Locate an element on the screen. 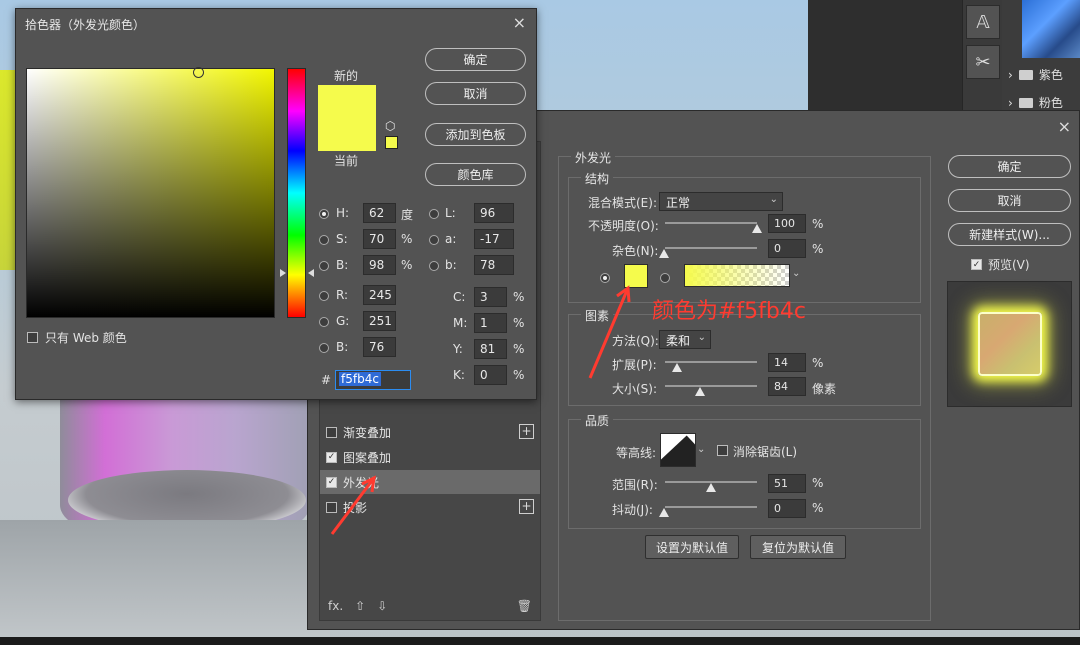 This screenshot has height=645, width=1080. annotation-arrow-outer-glow is located at coordinates (353, 505).